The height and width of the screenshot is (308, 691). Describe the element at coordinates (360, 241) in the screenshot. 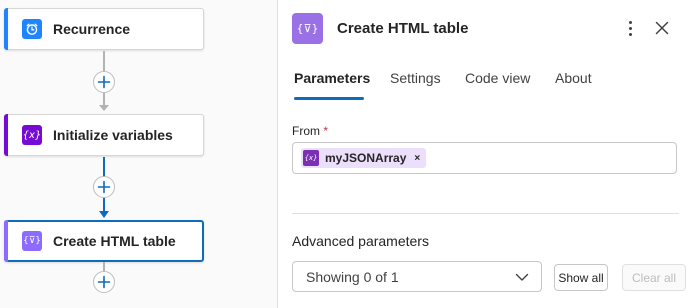

I see `advanced-parameters-title: Advanced parameters` at that location.